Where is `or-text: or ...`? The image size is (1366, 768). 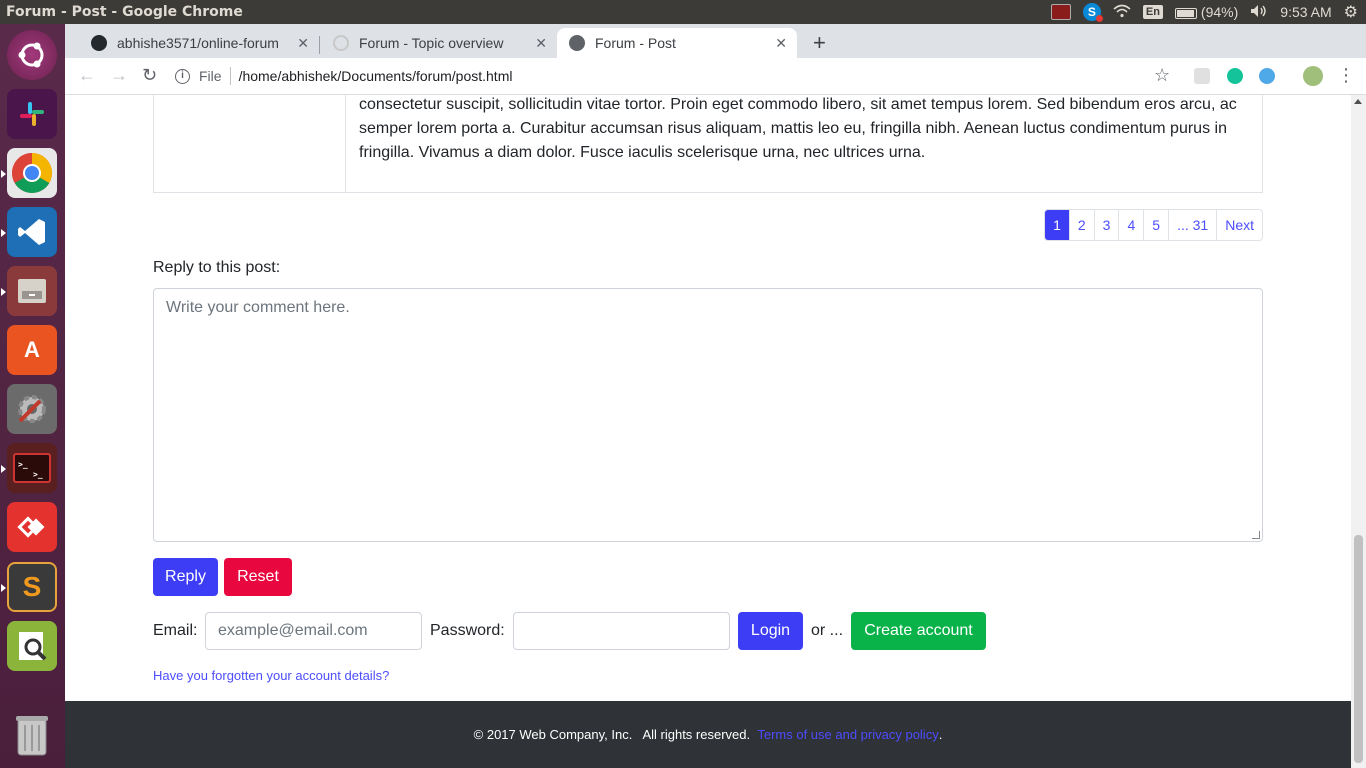
or-text: or ... is located at coordinates (827, 630).